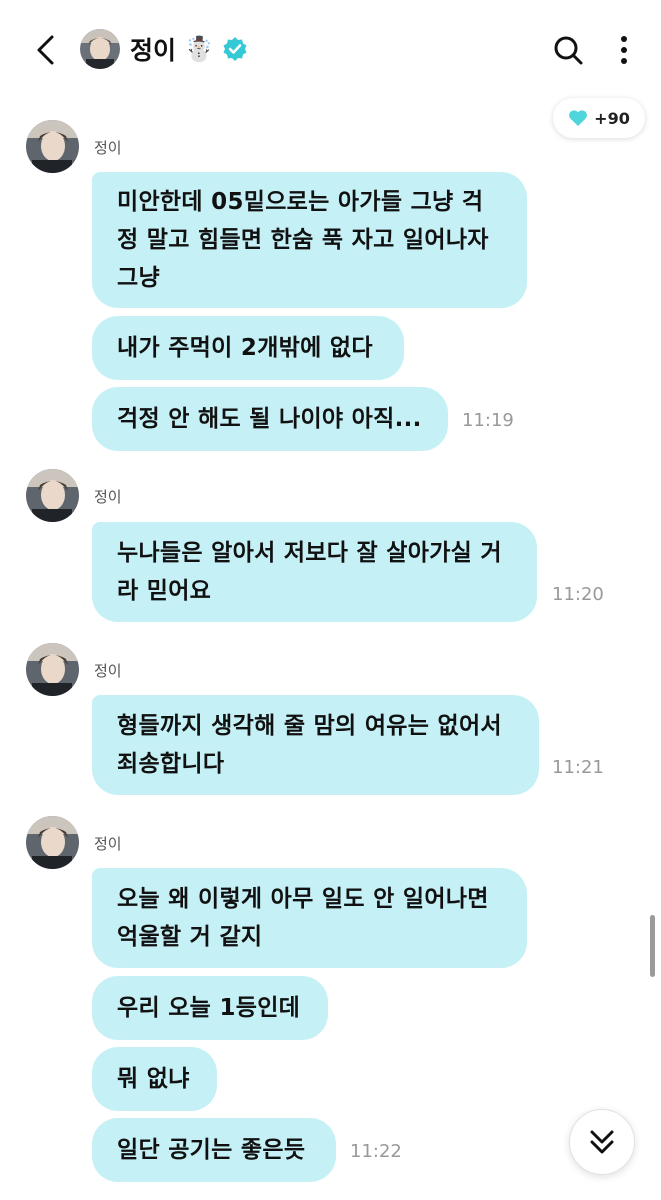 This screenshot has width=661, height=1200. Describe the element at coordinates (303, 918) in the screenshot. I see `message-text: 오늘 왜 이렇게 아무 일도 안 일어나면 억울할 거 같지` at that location.